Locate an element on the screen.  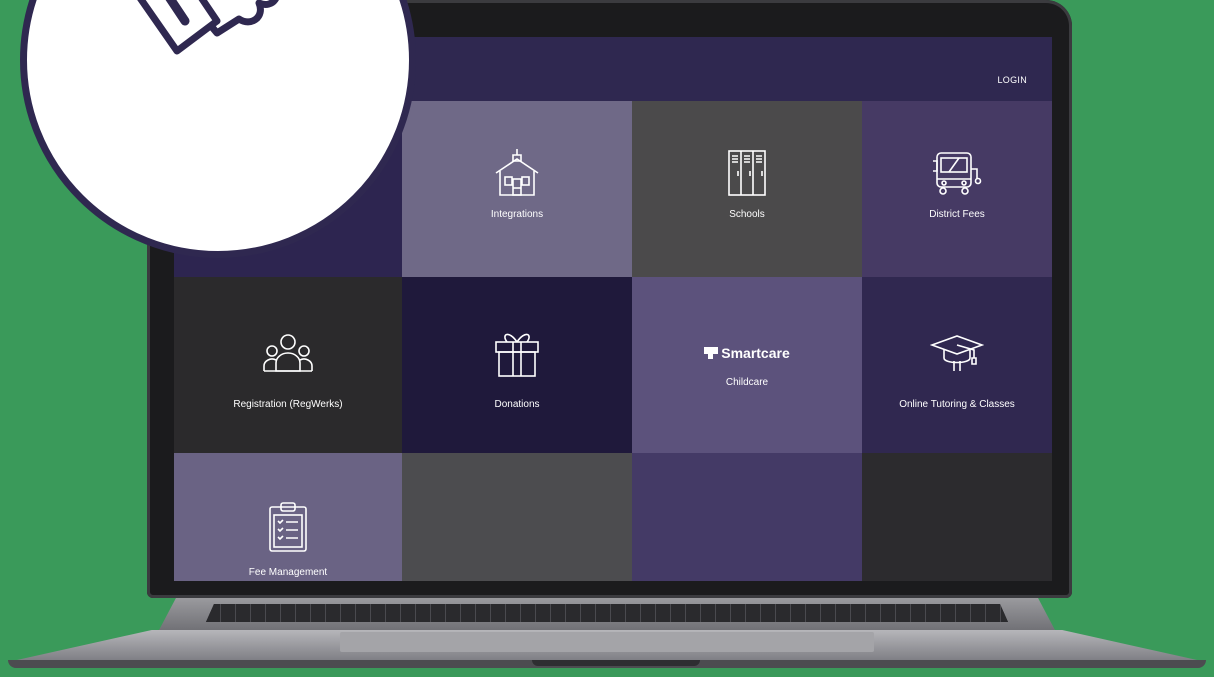
tile-integrations: Integrations is located at coordinates (517, 189).